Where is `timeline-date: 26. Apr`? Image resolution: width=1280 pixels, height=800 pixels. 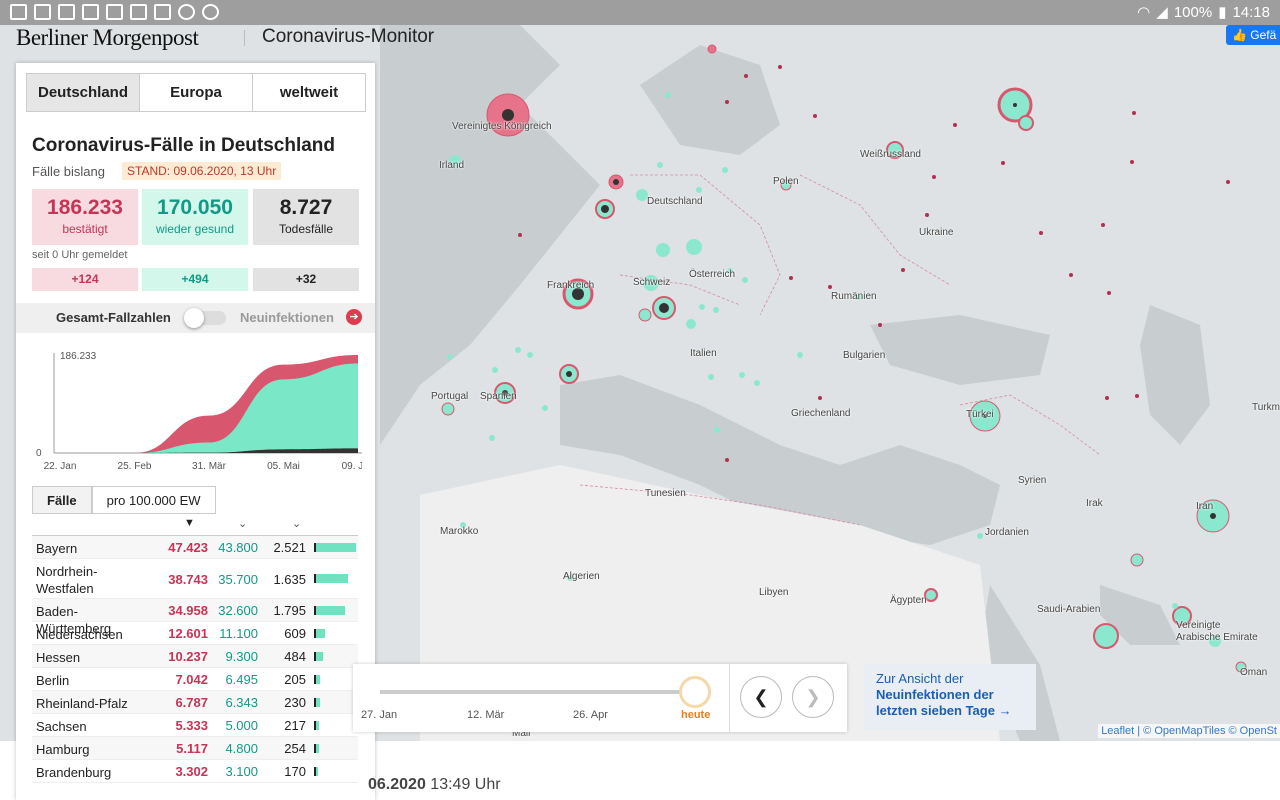 timeline-date: 26. Apr is located at coordinates (590, 715).